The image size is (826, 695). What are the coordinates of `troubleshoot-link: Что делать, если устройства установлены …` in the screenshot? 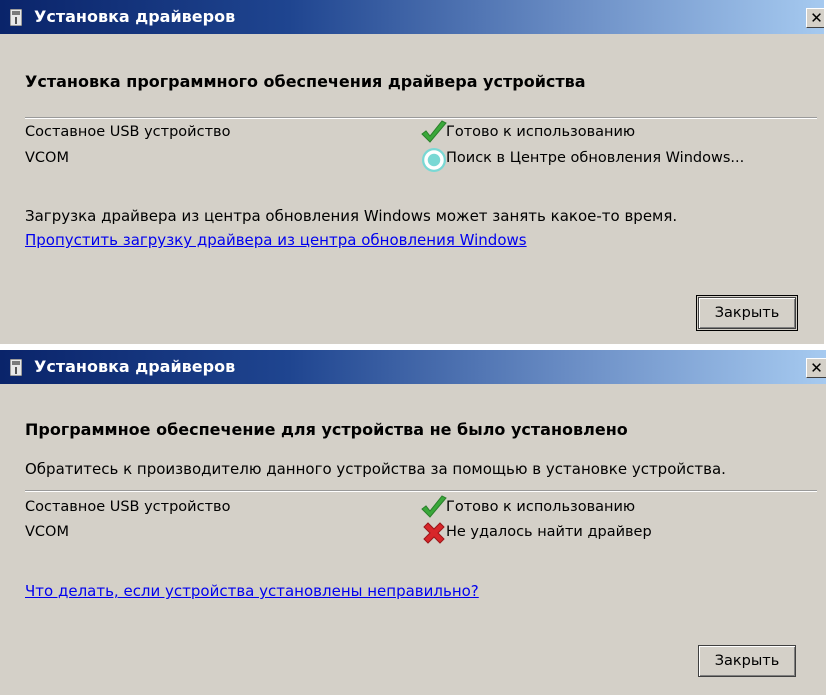 It's located at (252, 591).